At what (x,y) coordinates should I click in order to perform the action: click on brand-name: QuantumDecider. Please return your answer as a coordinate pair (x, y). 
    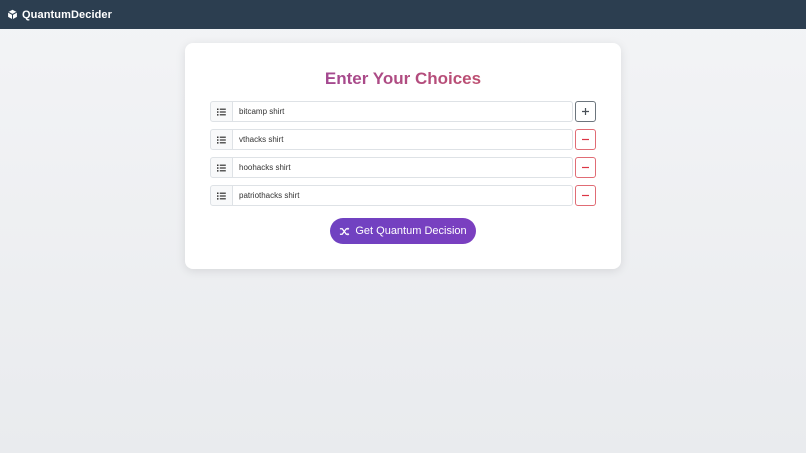
    Looking at the image, I should click on (67, 14).